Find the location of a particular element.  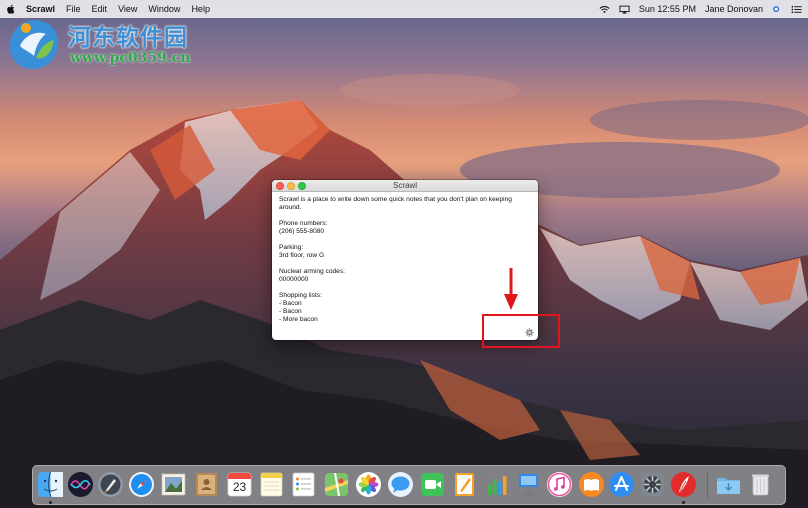

messages-icon is located at coordinates (400, 484).